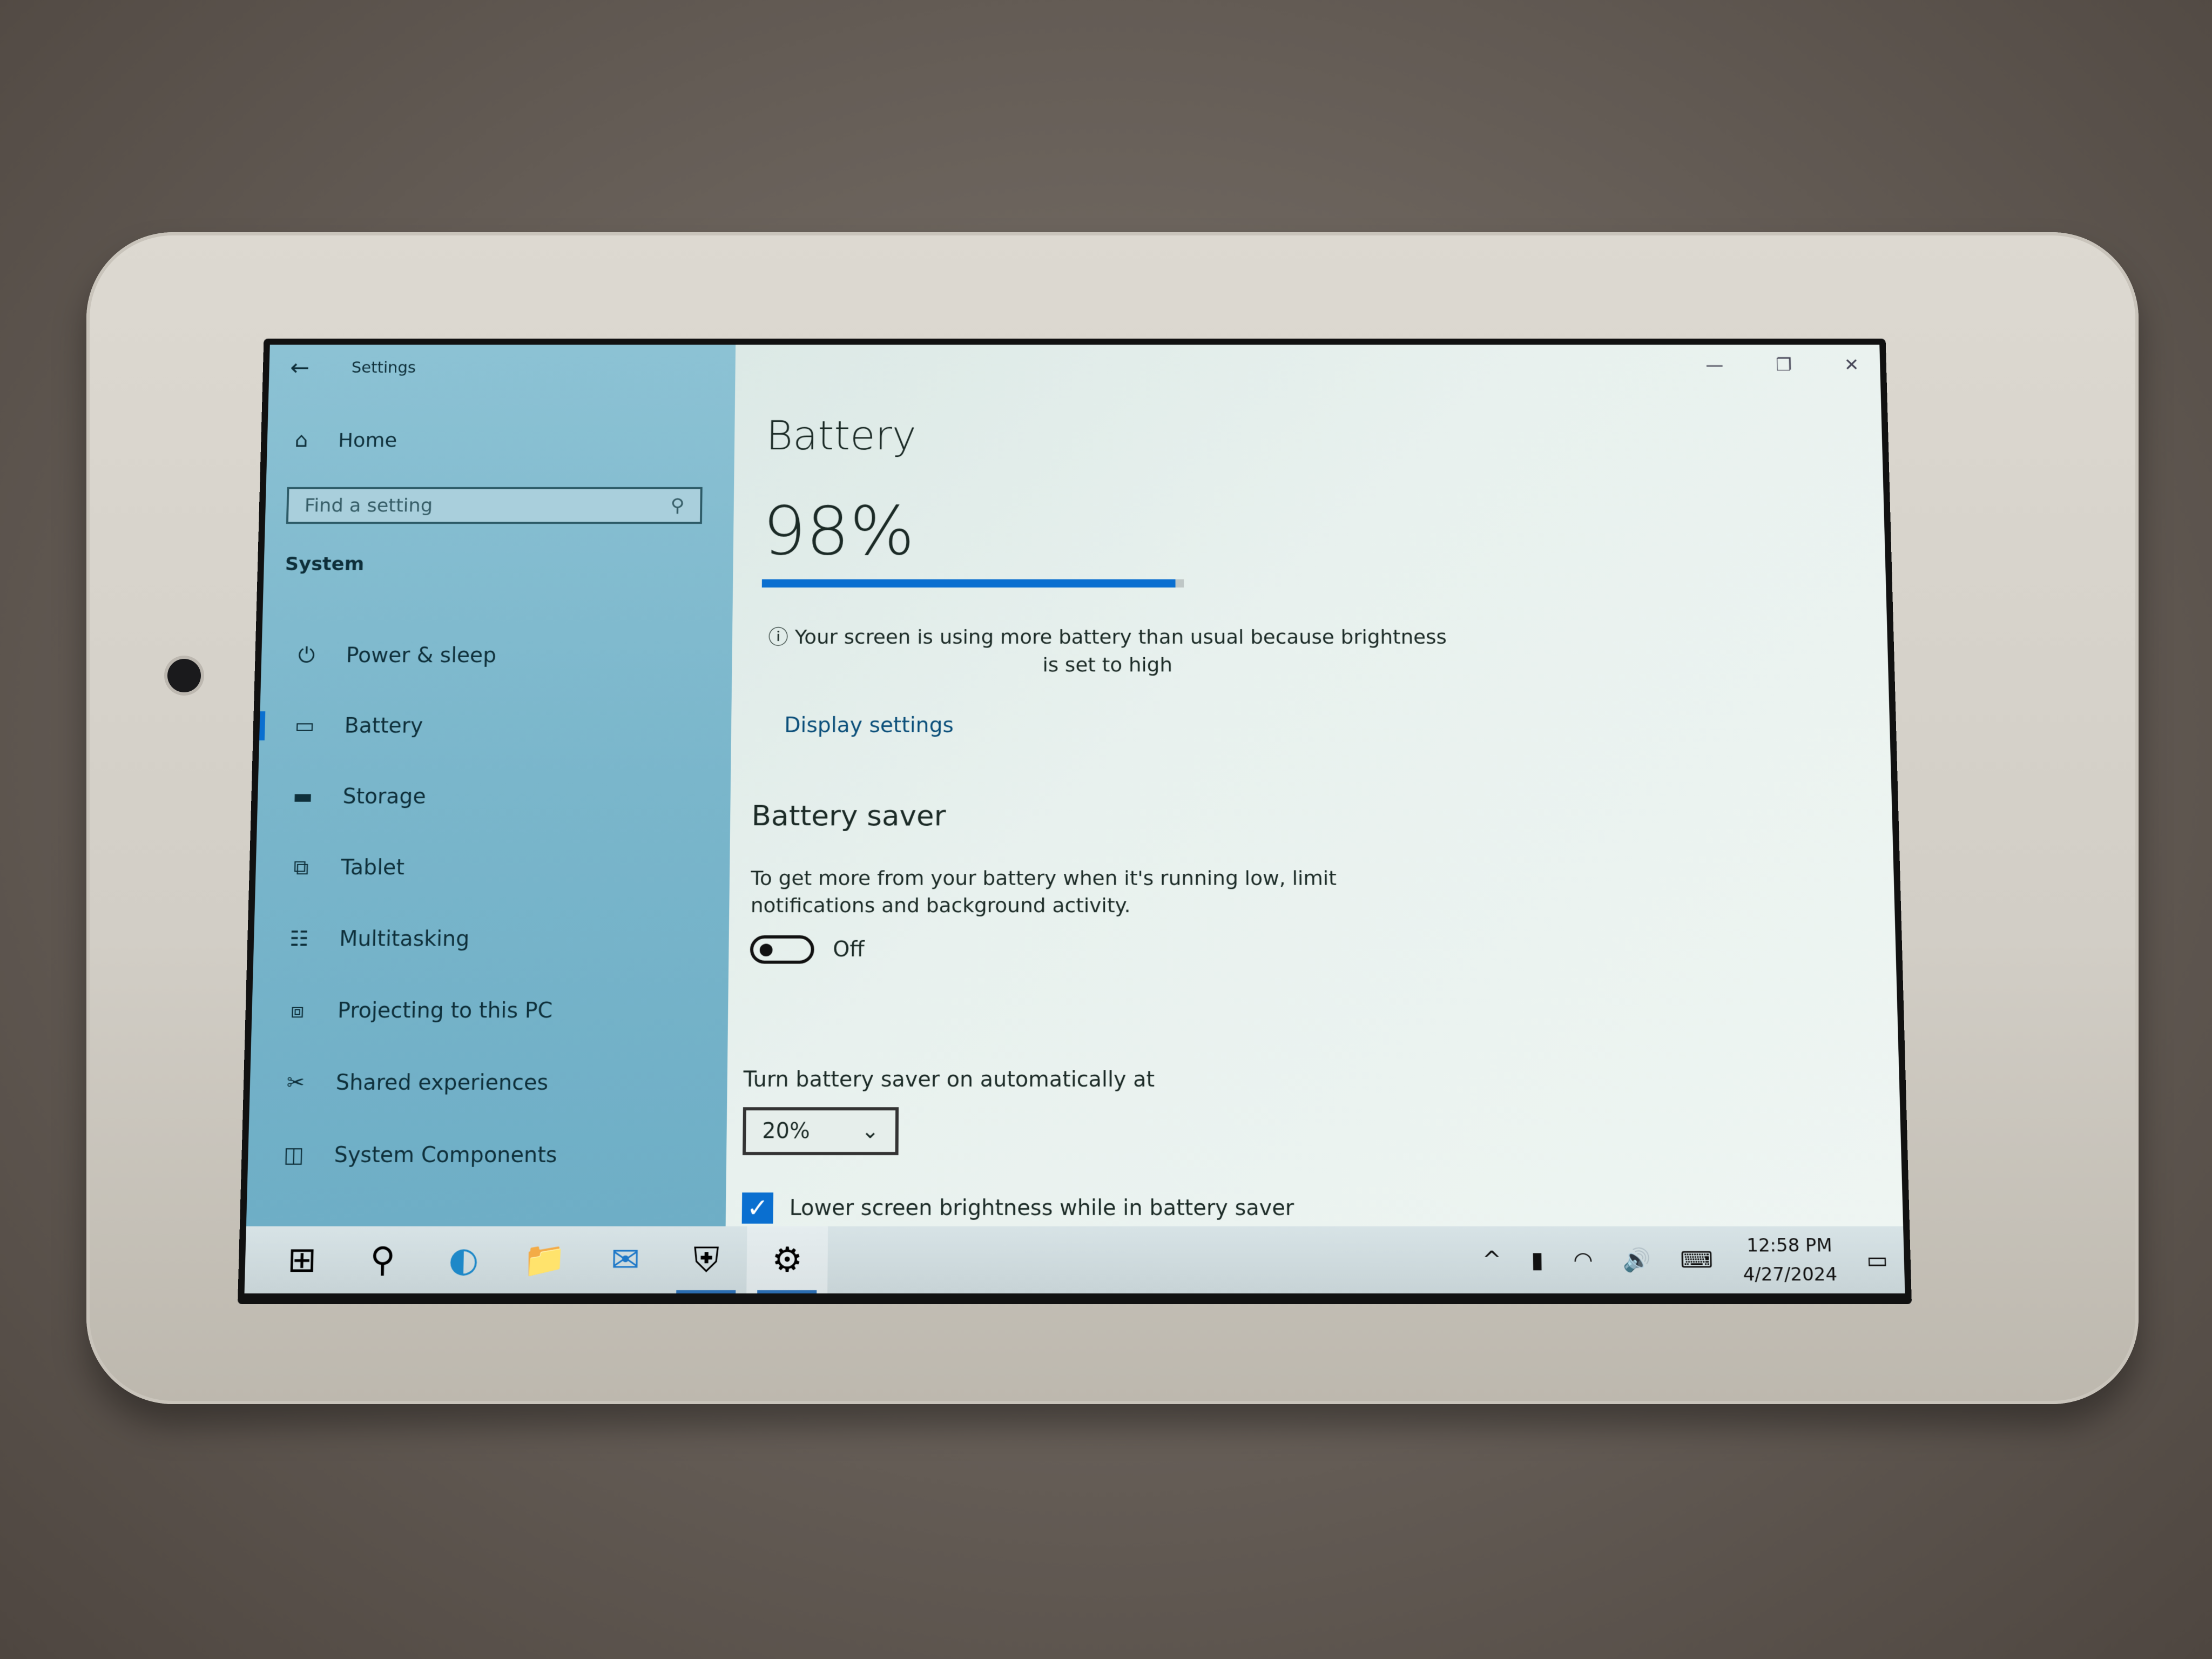 Image resolution: width=2212 pixels, height=1659 pixels. Describe the element at coordinates (384, 796) in the screenshot. I see `sidebar-item-label: Storage` at that location.